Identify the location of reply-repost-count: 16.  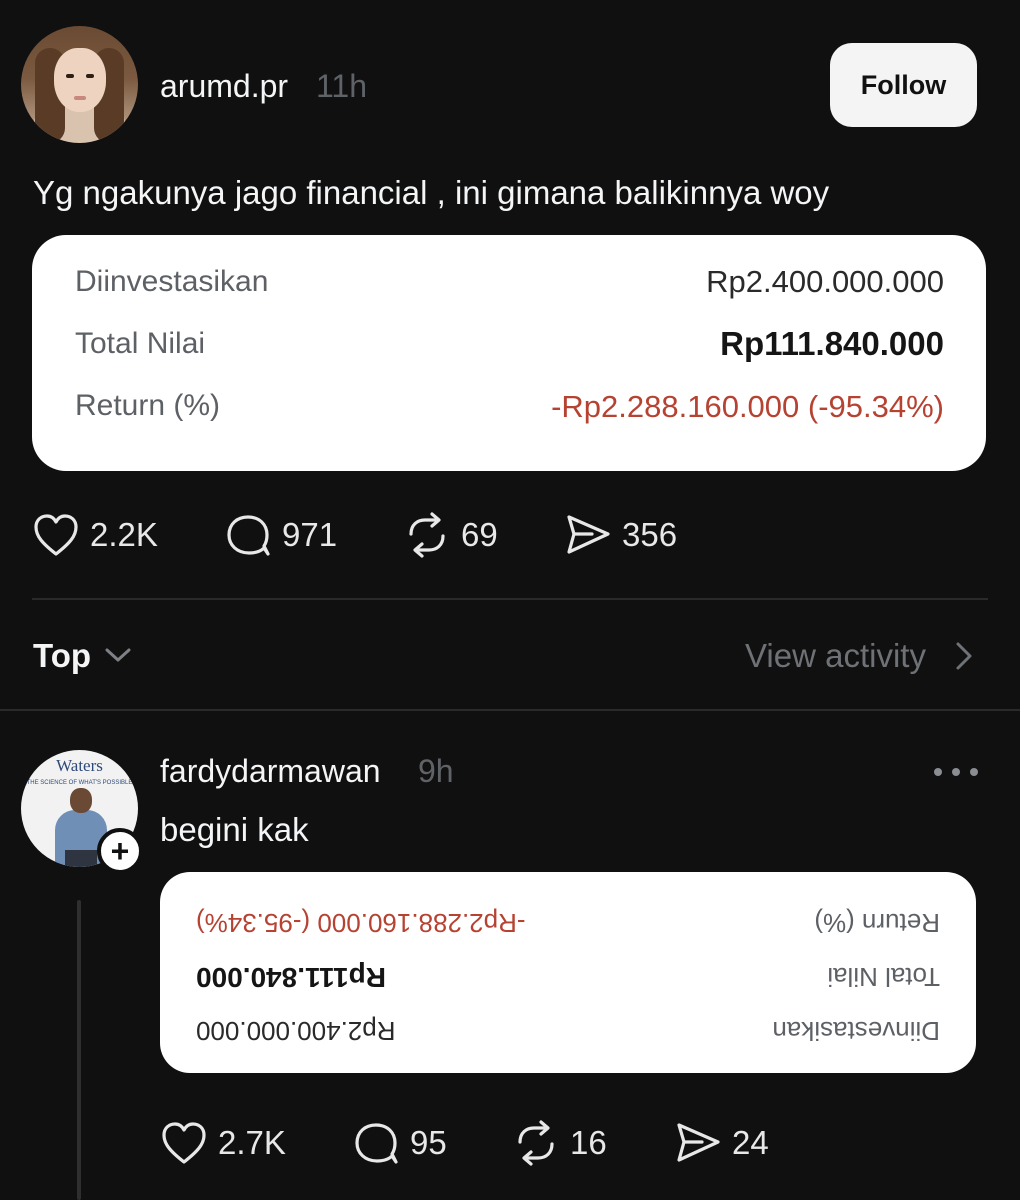
(588, 1142).